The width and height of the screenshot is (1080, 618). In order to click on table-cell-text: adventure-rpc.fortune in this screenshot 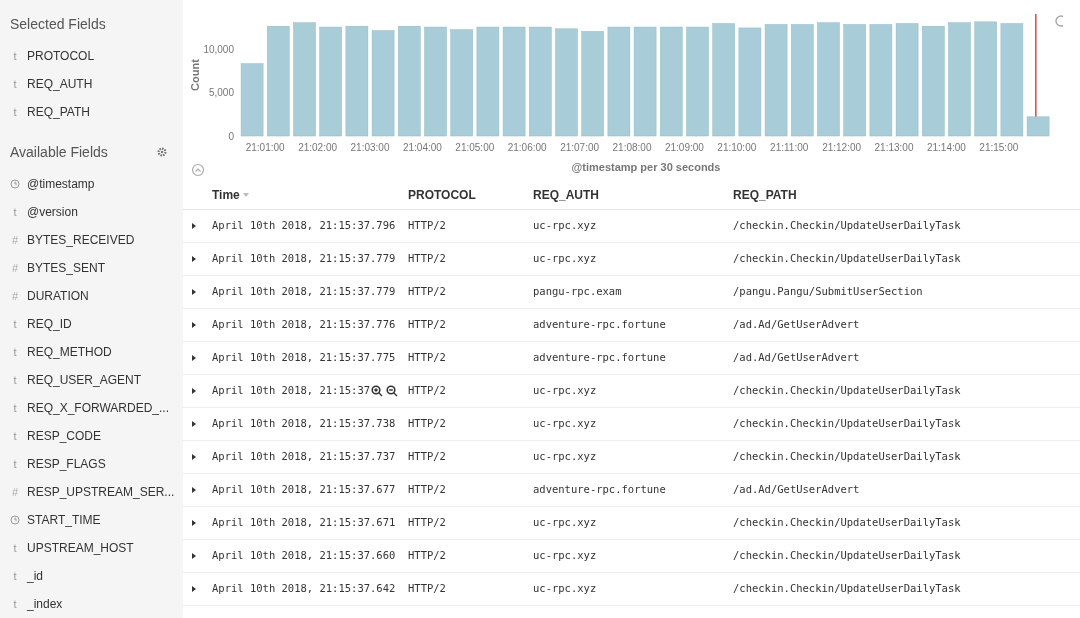, I will do `click(600, 490)`.